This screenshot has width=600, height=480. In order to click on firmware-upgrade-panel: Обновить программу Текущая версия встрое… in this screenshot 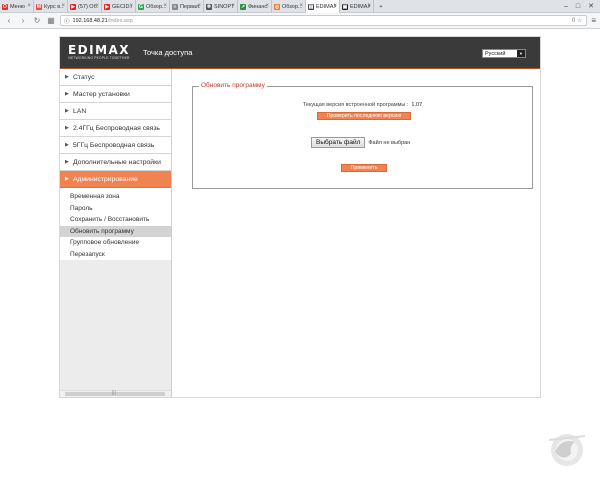, I will do `click(362, 135)`.